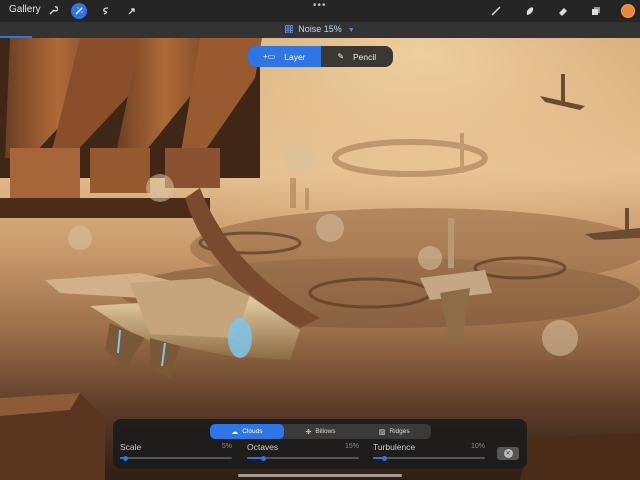 Image resolution: width=640 pixels, height=480 pixels. Describe the element at coordinates (269, 56) in the screenshot. I see `layer-add-icon: +▭` at that location.